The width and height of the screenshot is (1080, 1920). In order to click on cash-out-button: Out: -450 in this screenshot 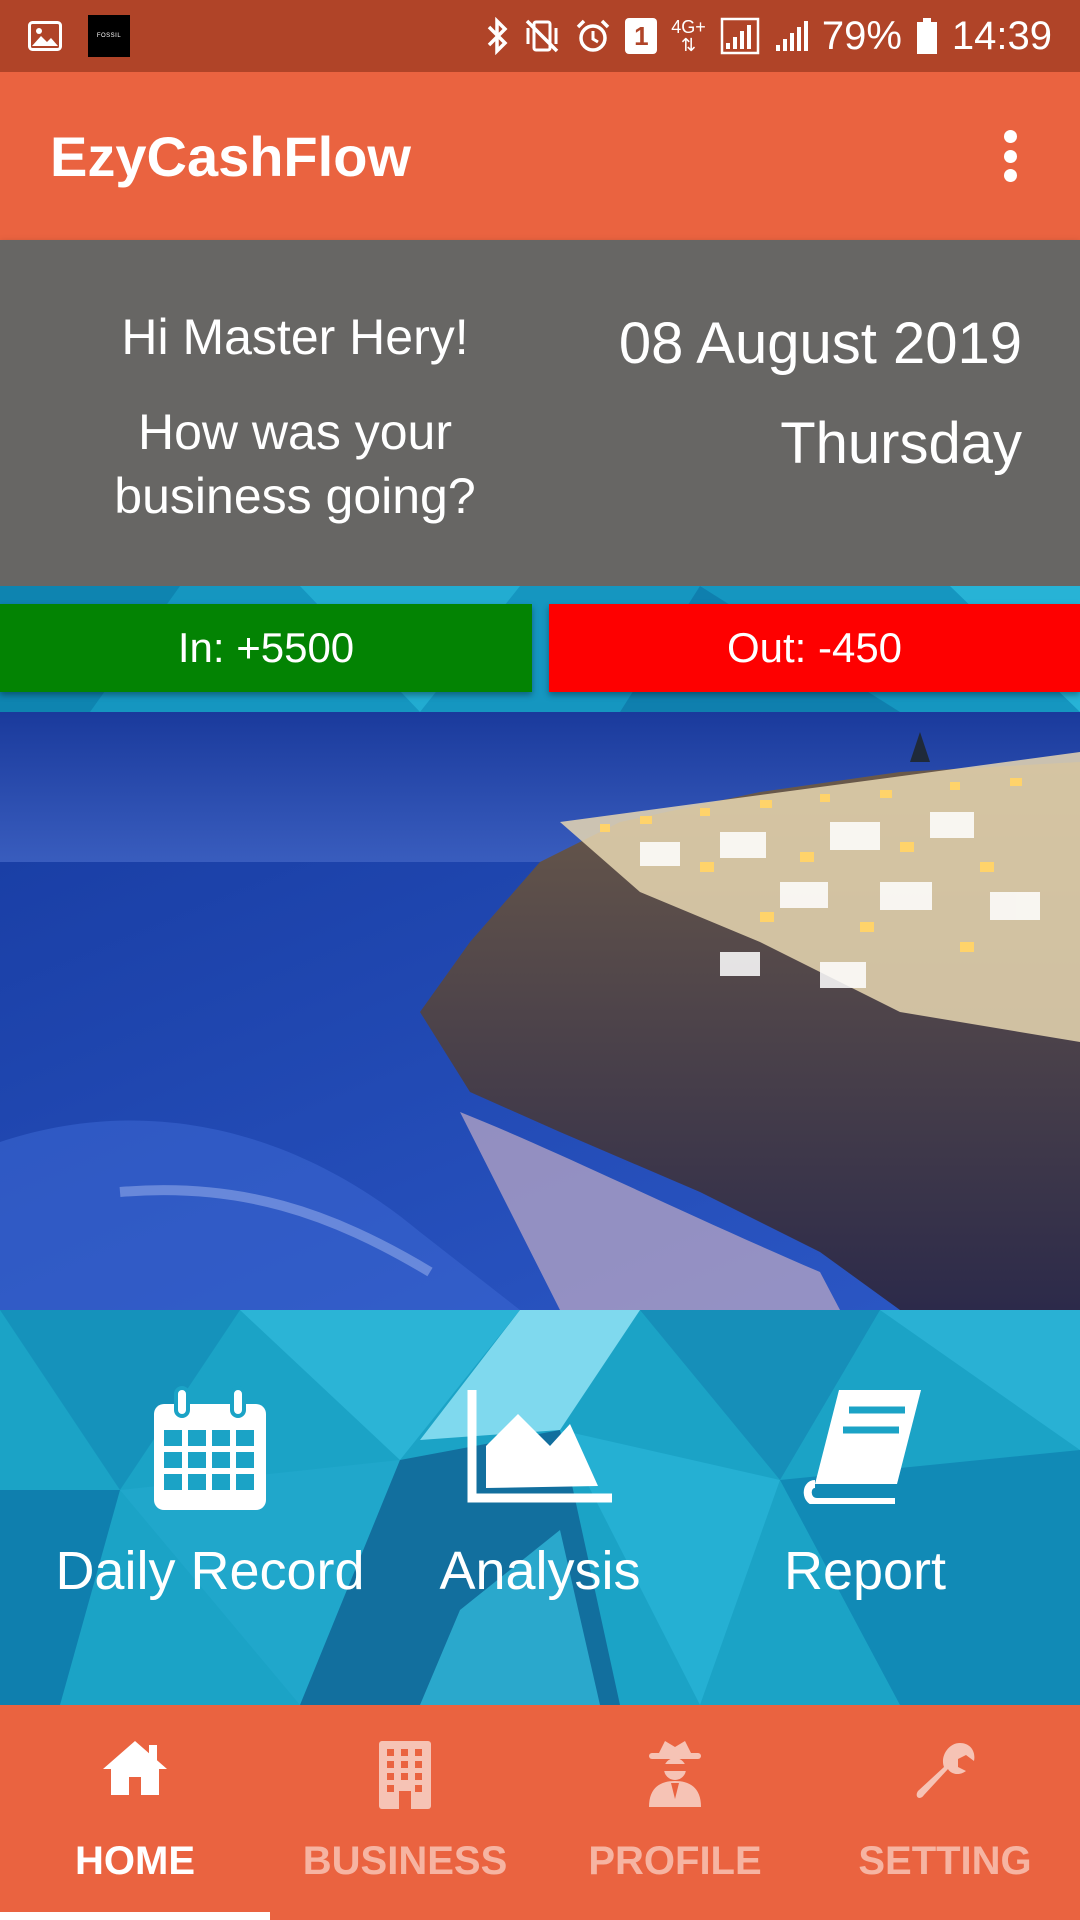, I will do `click(814, 648)`.